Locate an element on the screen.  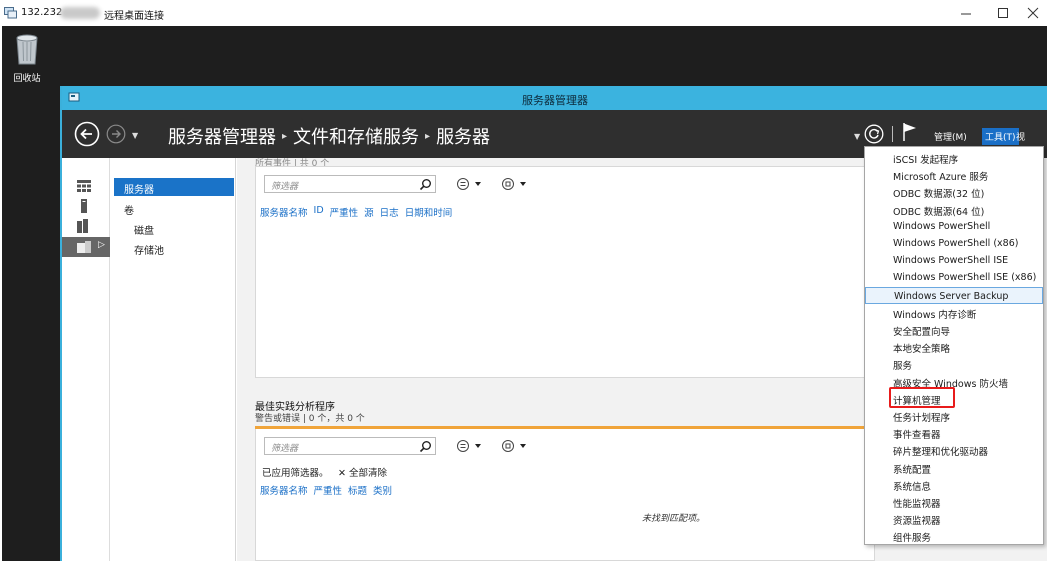
tools-menu-item: 系统信息 is located at coordinates (954, 484).